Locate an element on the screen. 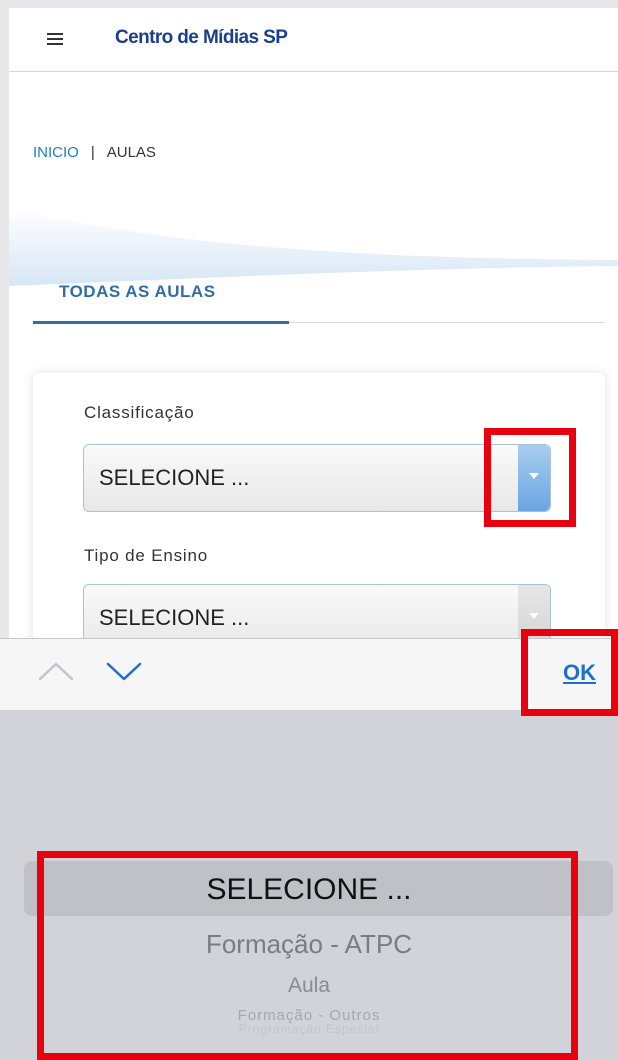 The image size is (618, 1060). top-bar: Centro de Mídias SP is located at coordinates (313, 40).